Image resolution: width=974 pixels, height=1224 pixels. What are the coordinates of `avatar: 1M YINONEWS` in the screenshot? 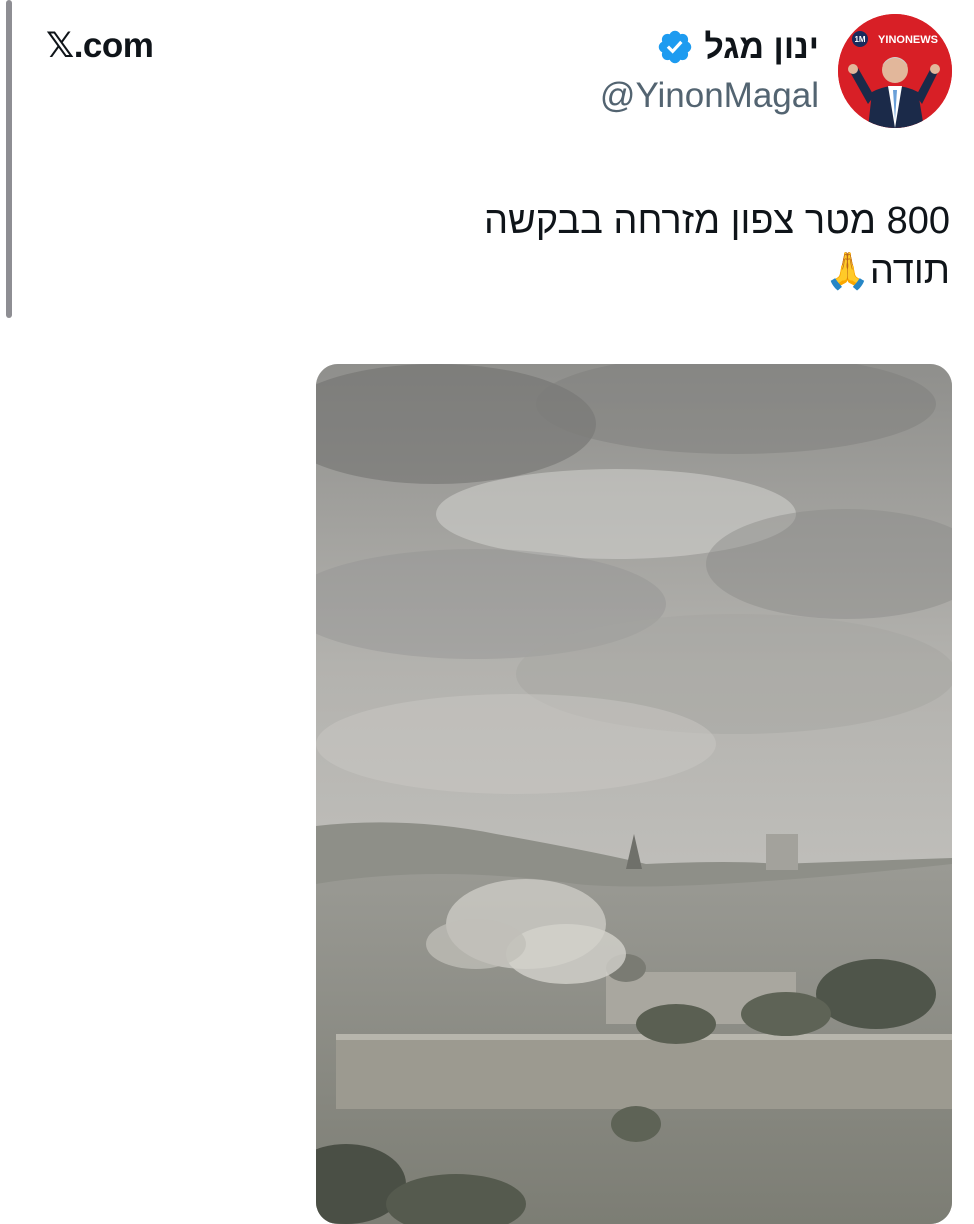 It's located at (895, 71).